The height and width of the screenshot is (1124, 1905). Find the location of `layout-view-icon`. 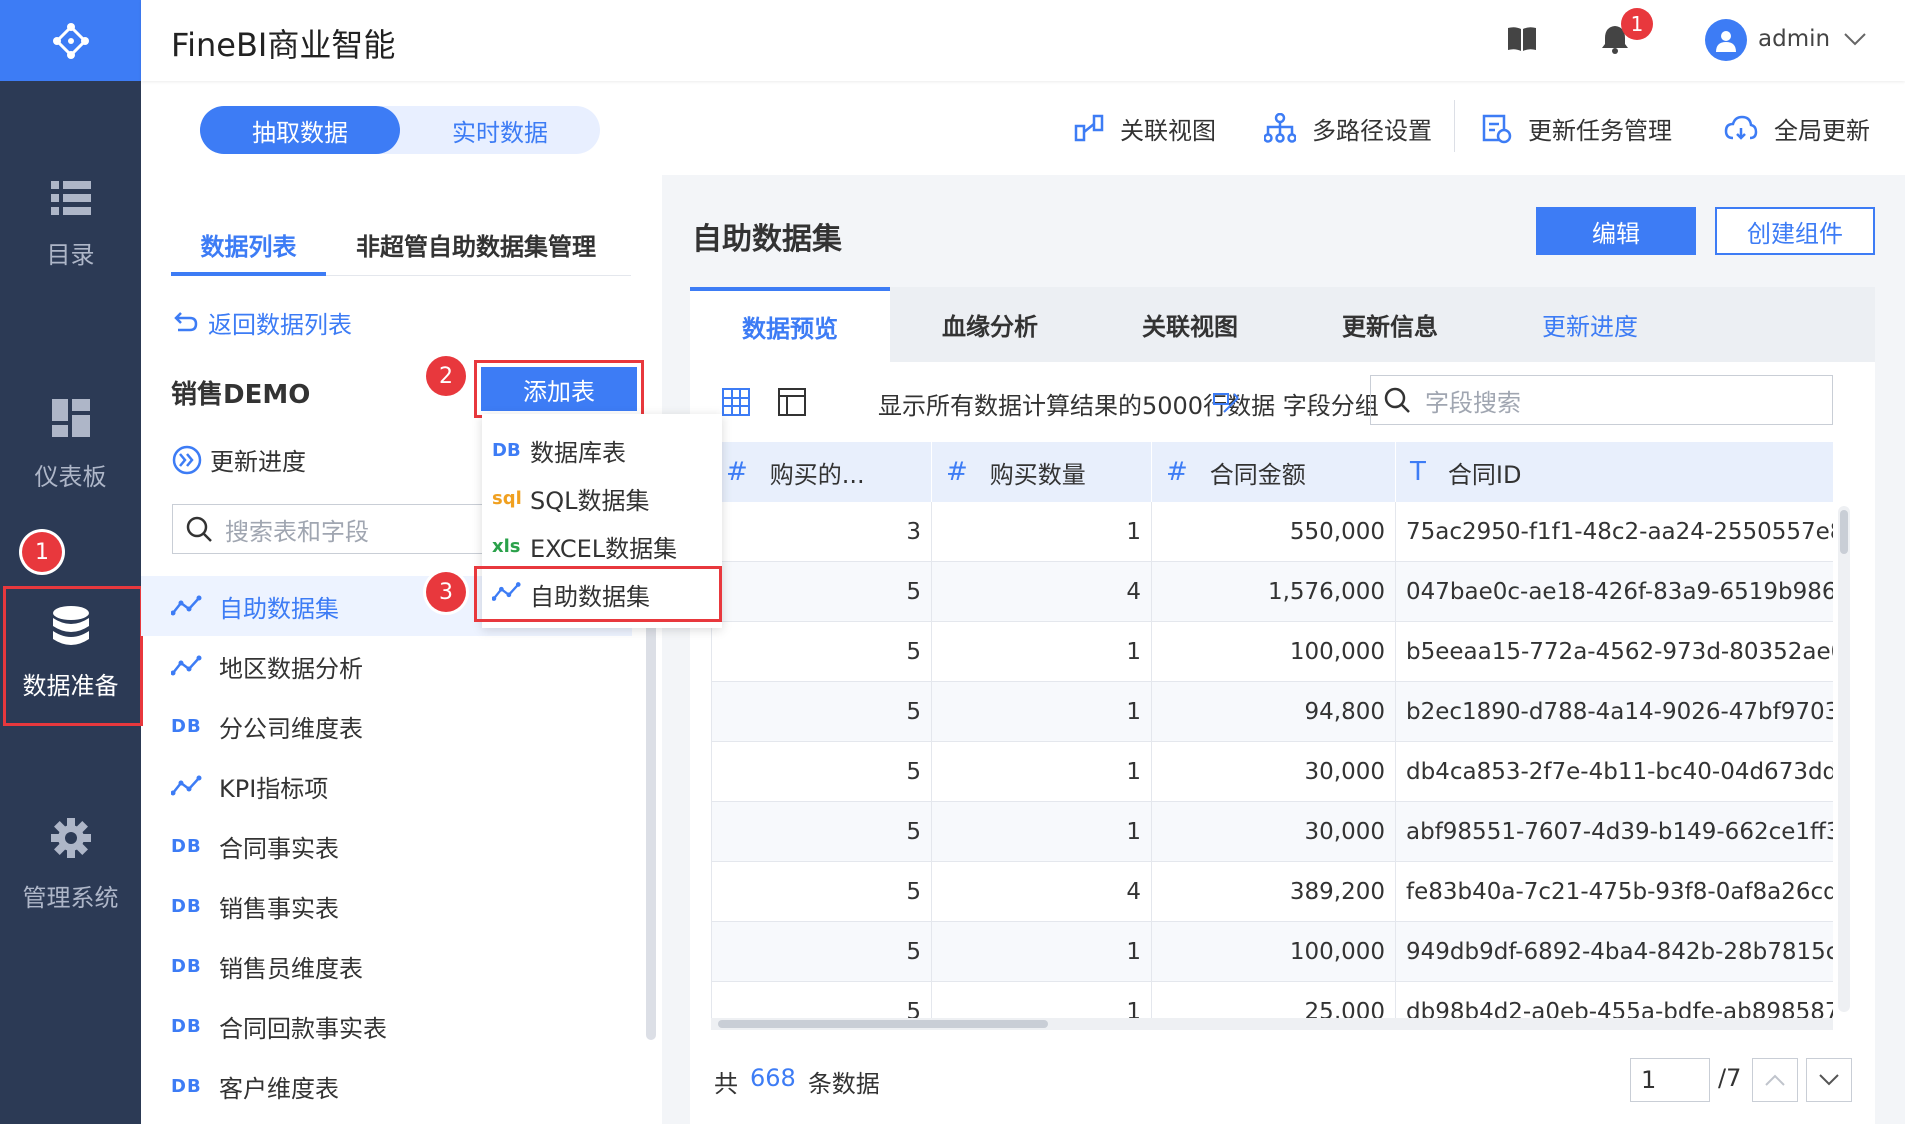

layout-view-icon is located at coordinates (792, 402).